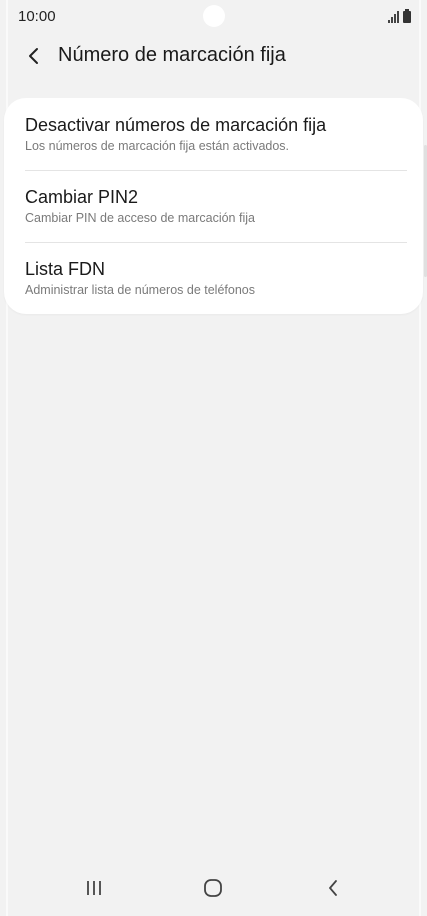 The image size is (427, 916). I want to click on navigation-bar, so click(213, 888).